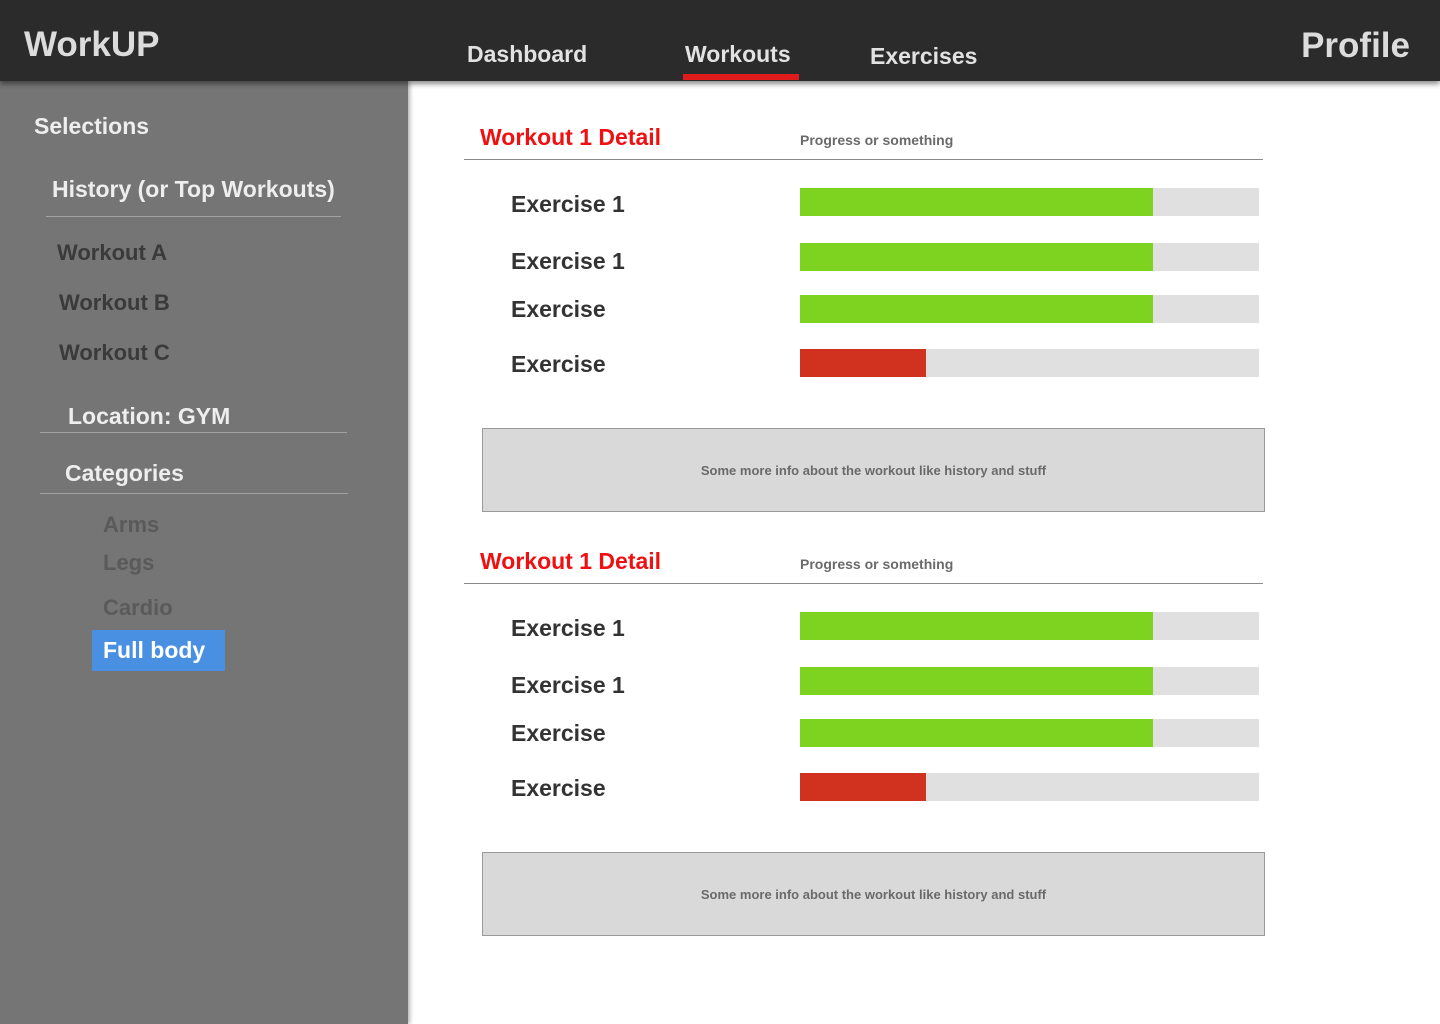 Image resolution: width=1440 pixels, height=1024 pixels. What do you see at coordinates (138, 608) in the screenshot?
I see `category-cardio: Cardio` at bounding box center [138, 608].